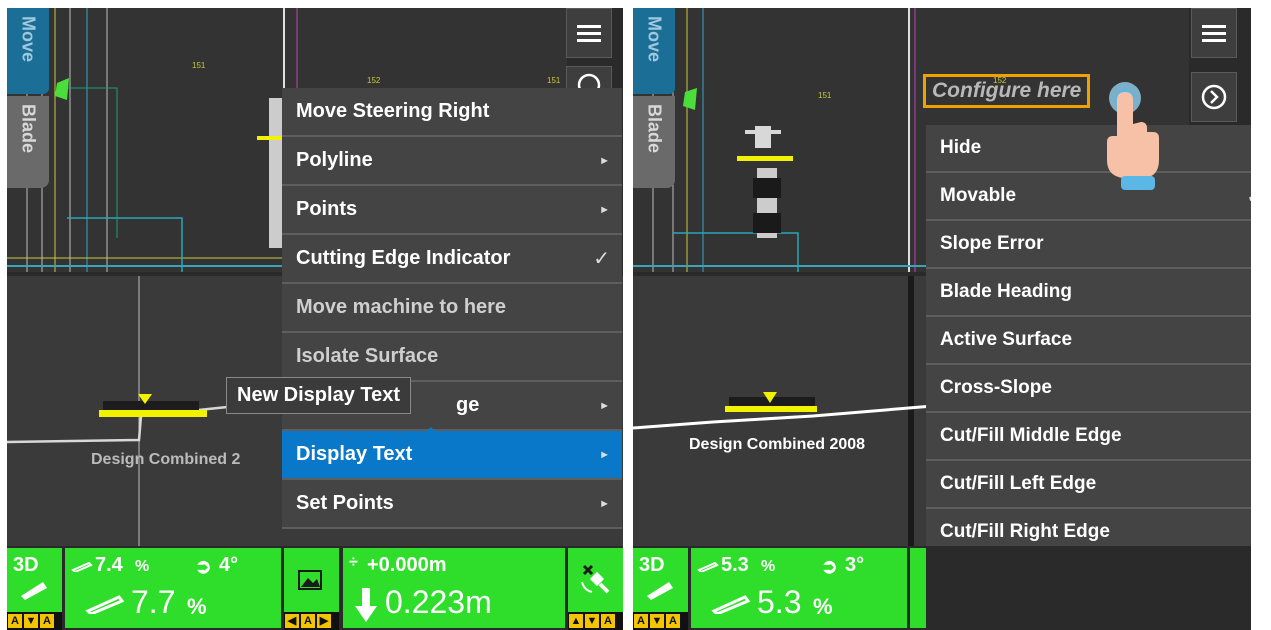 Image resolution: width=1271 pixels, height=630 pixels. I want to click on design-surface-label: Design Combined 2, so click(166, 459).